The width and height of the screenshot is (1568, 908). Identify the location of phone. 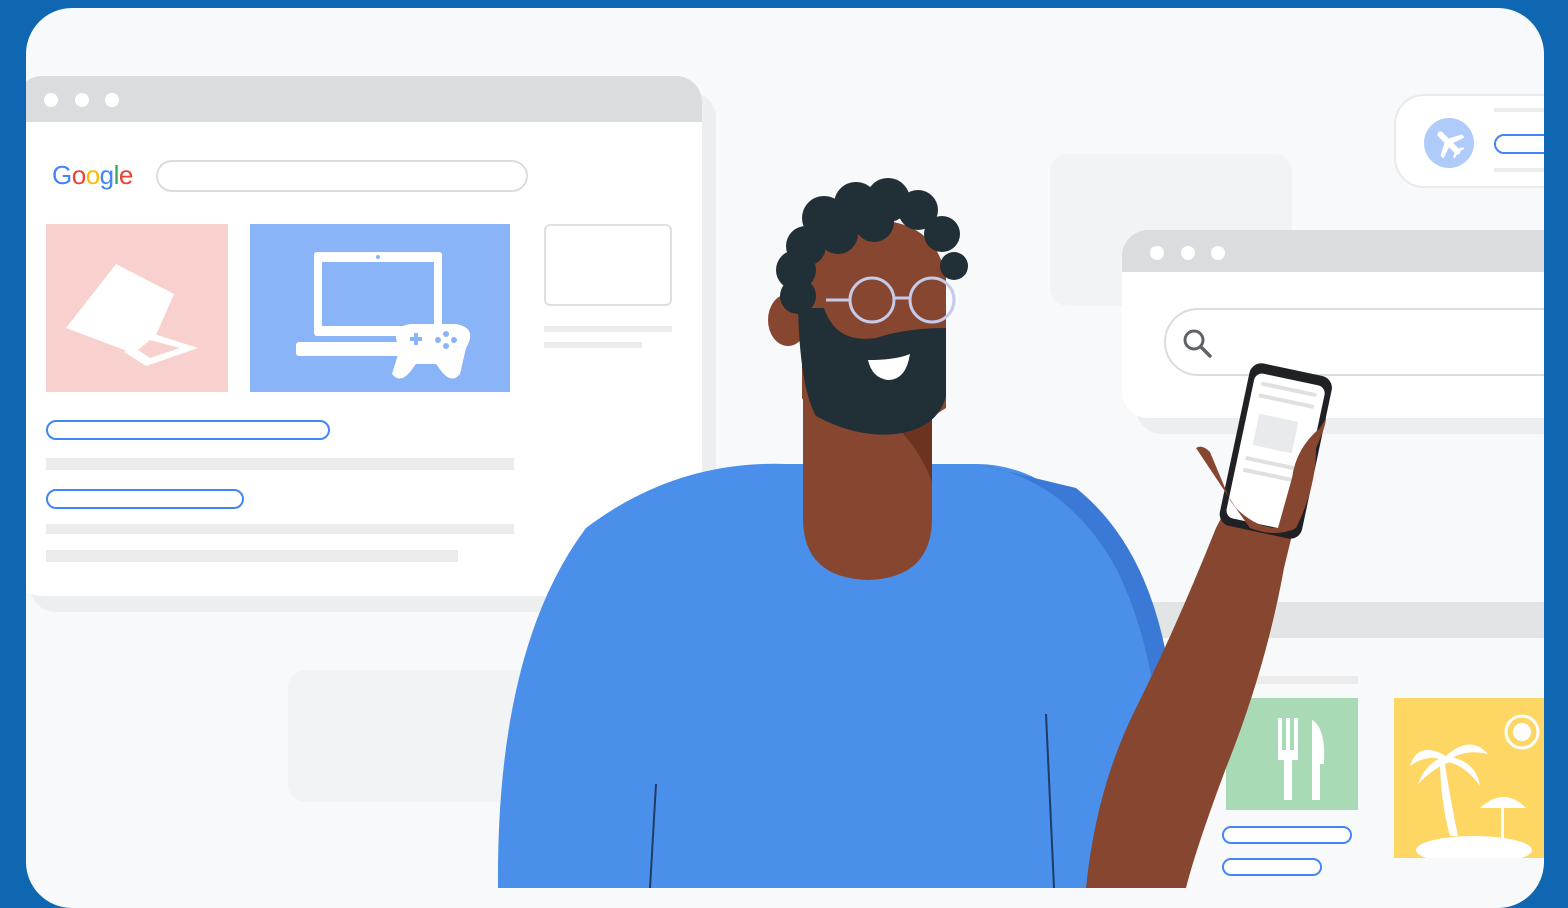
(1275, 451).